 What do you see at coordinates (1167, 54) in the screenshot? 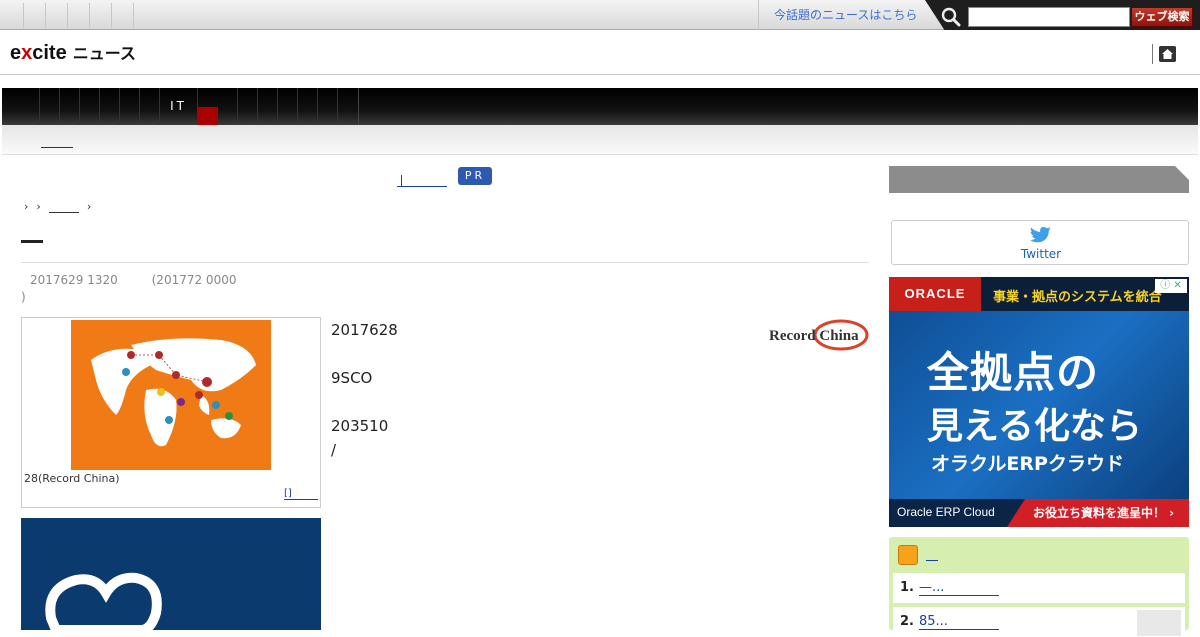
I see `home-icon` at bounding box center [1167, 54].